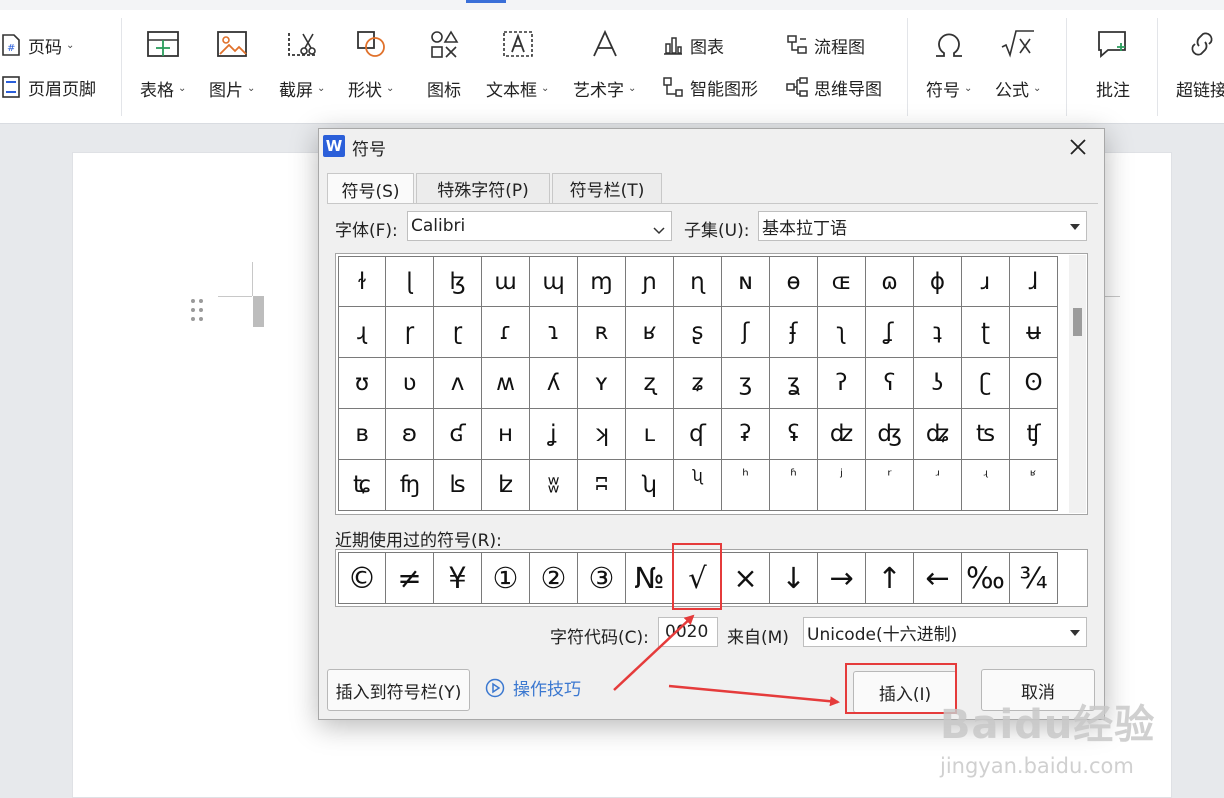 The width and height of the screenshot is (1224, 798). What do you see at coordinates (949, 62) in the screenshot?
I see `symbol-button: 符号 ⌄` at bounding box center [949, 62].